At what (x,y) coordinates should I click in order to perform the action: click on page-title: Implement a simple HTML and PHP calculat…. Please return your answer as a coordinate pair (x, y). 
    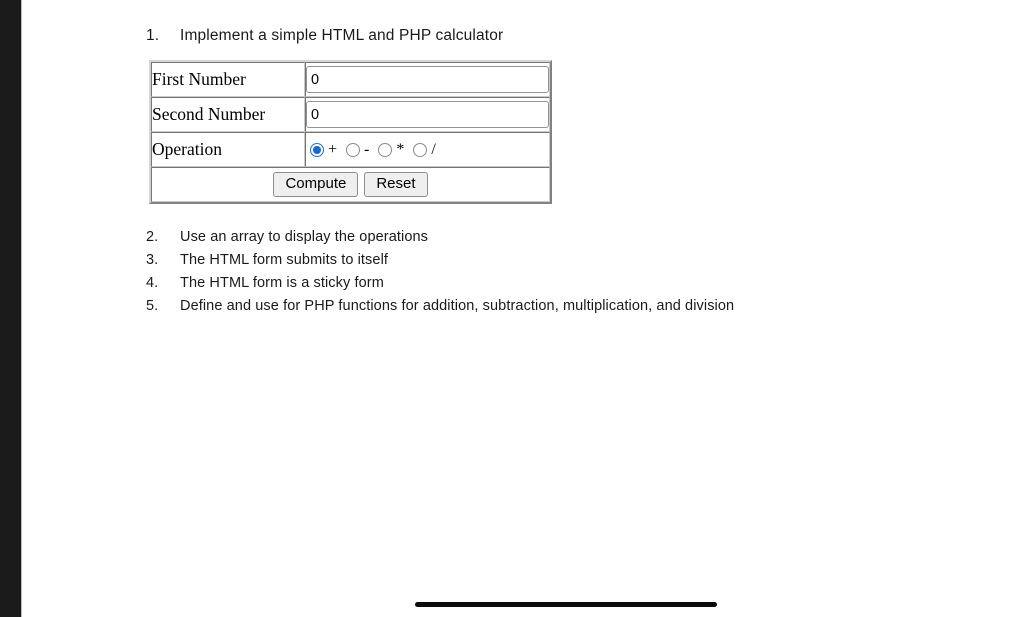
    Looking at the image, I should click on (342, 35).